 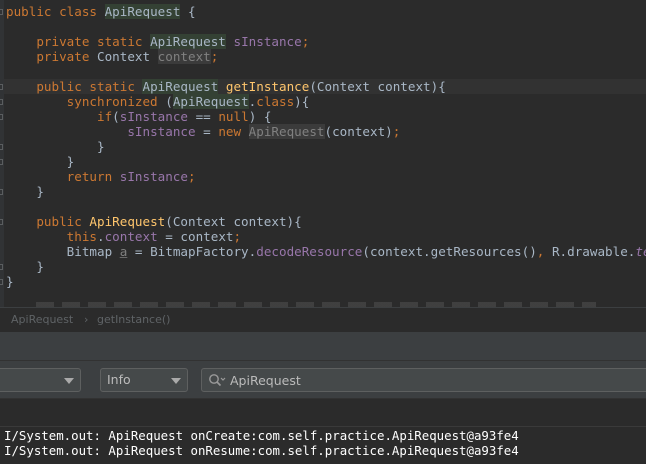 I want to click on code-token: Context, so click(x=127, y=56).